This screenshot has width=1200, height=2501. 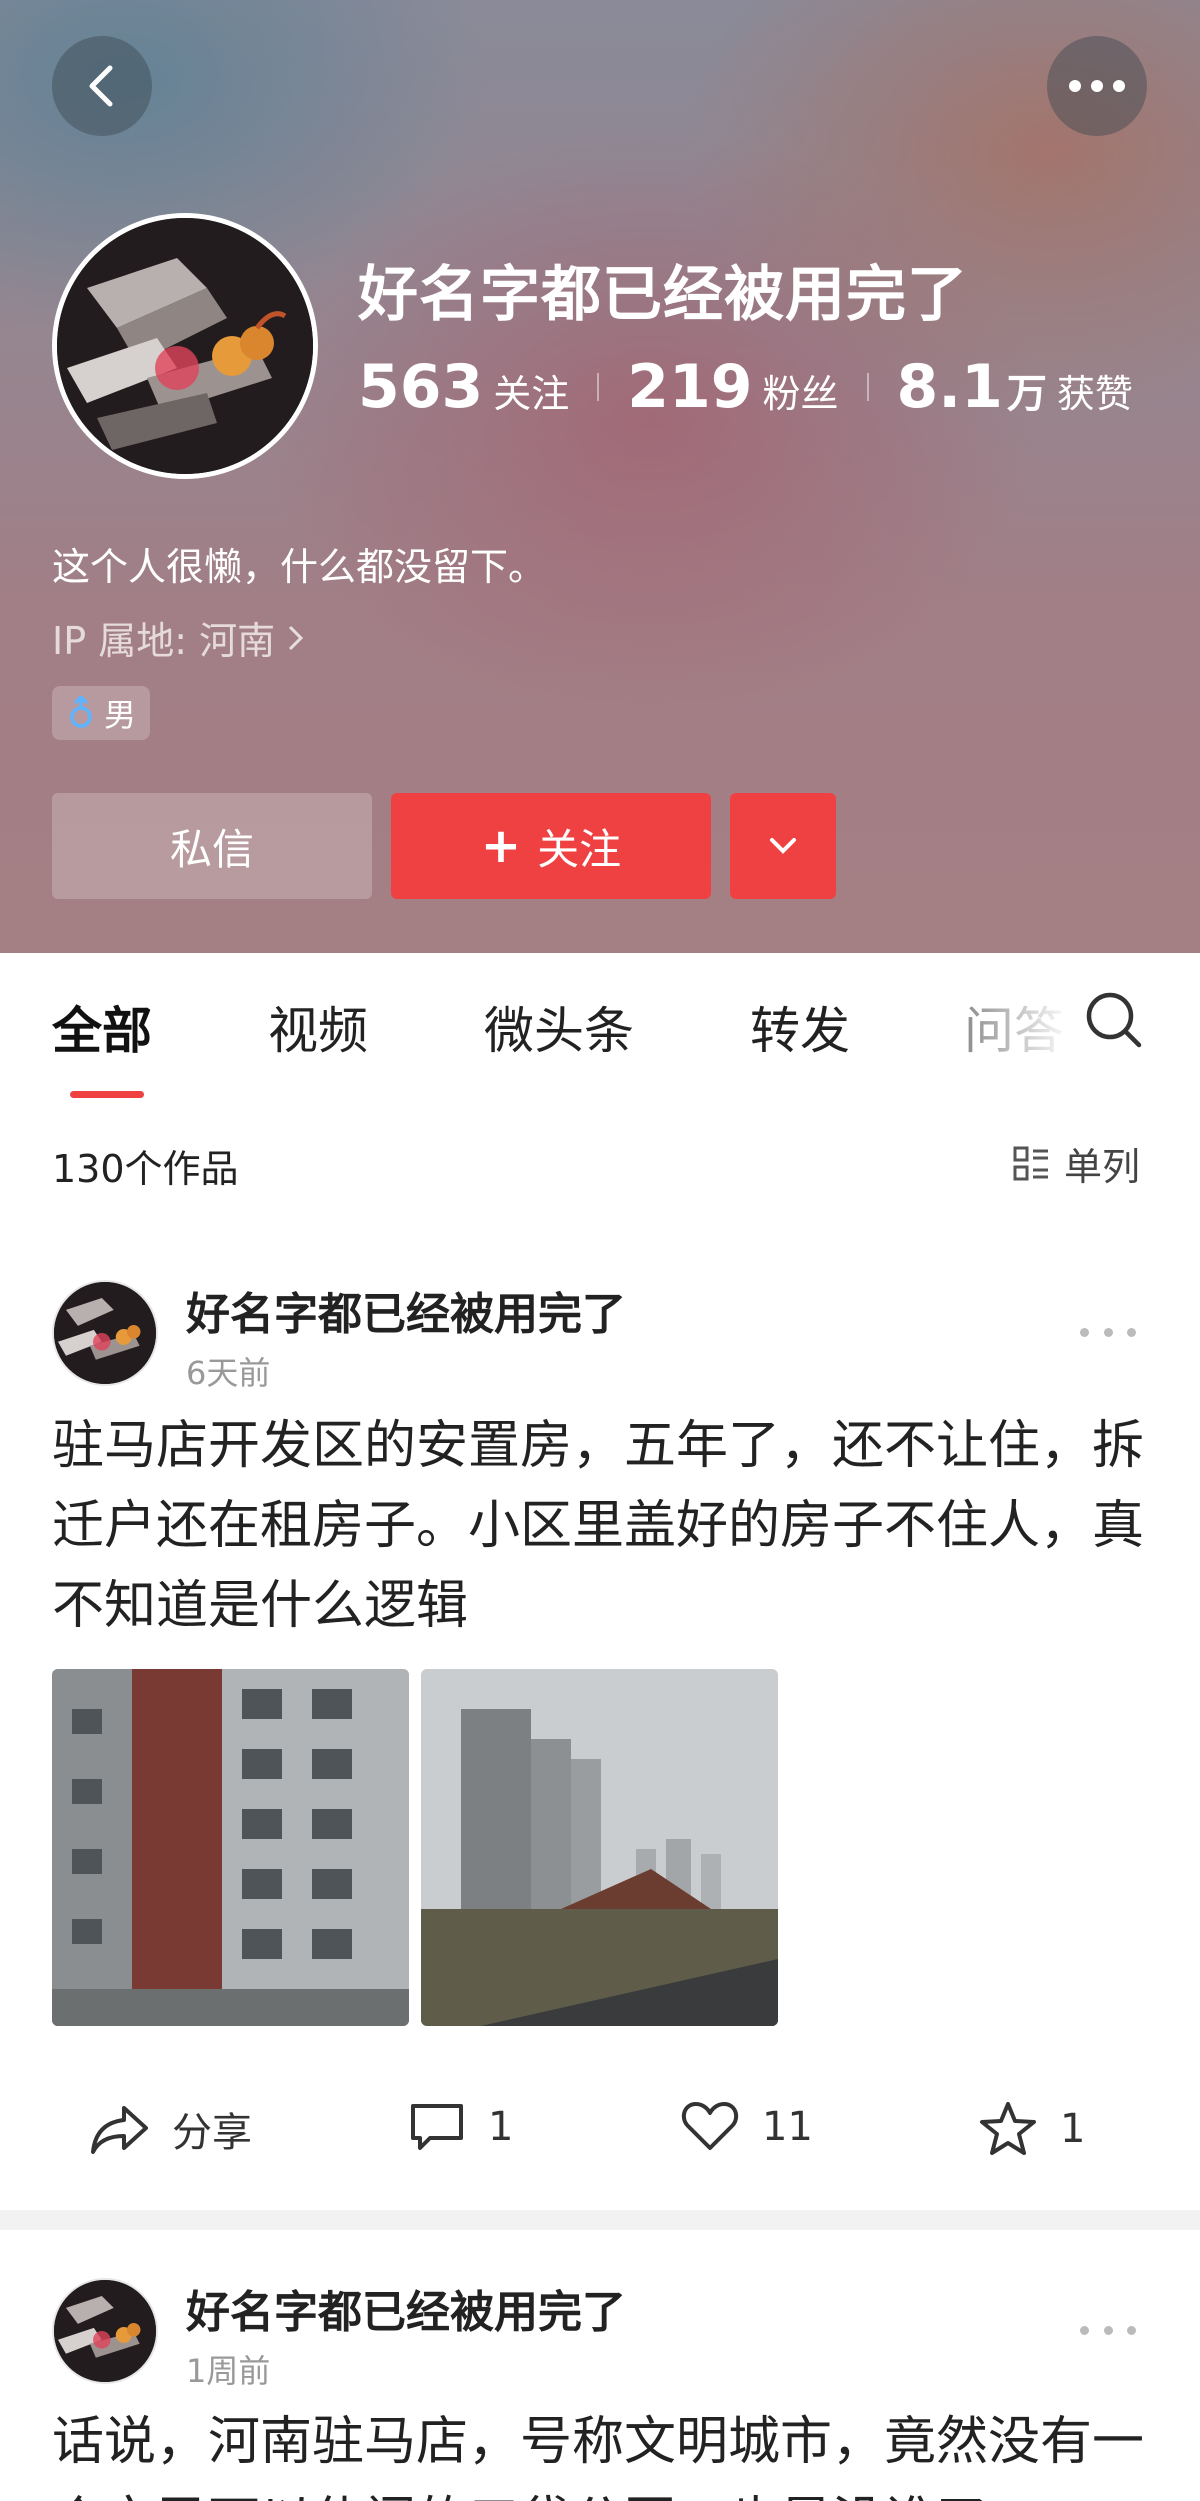 What do you see at coordinates (663, 295) in the screenshot?
I see `profile-username: 好名字都已经被用完了` at bounding box center [663, 295].